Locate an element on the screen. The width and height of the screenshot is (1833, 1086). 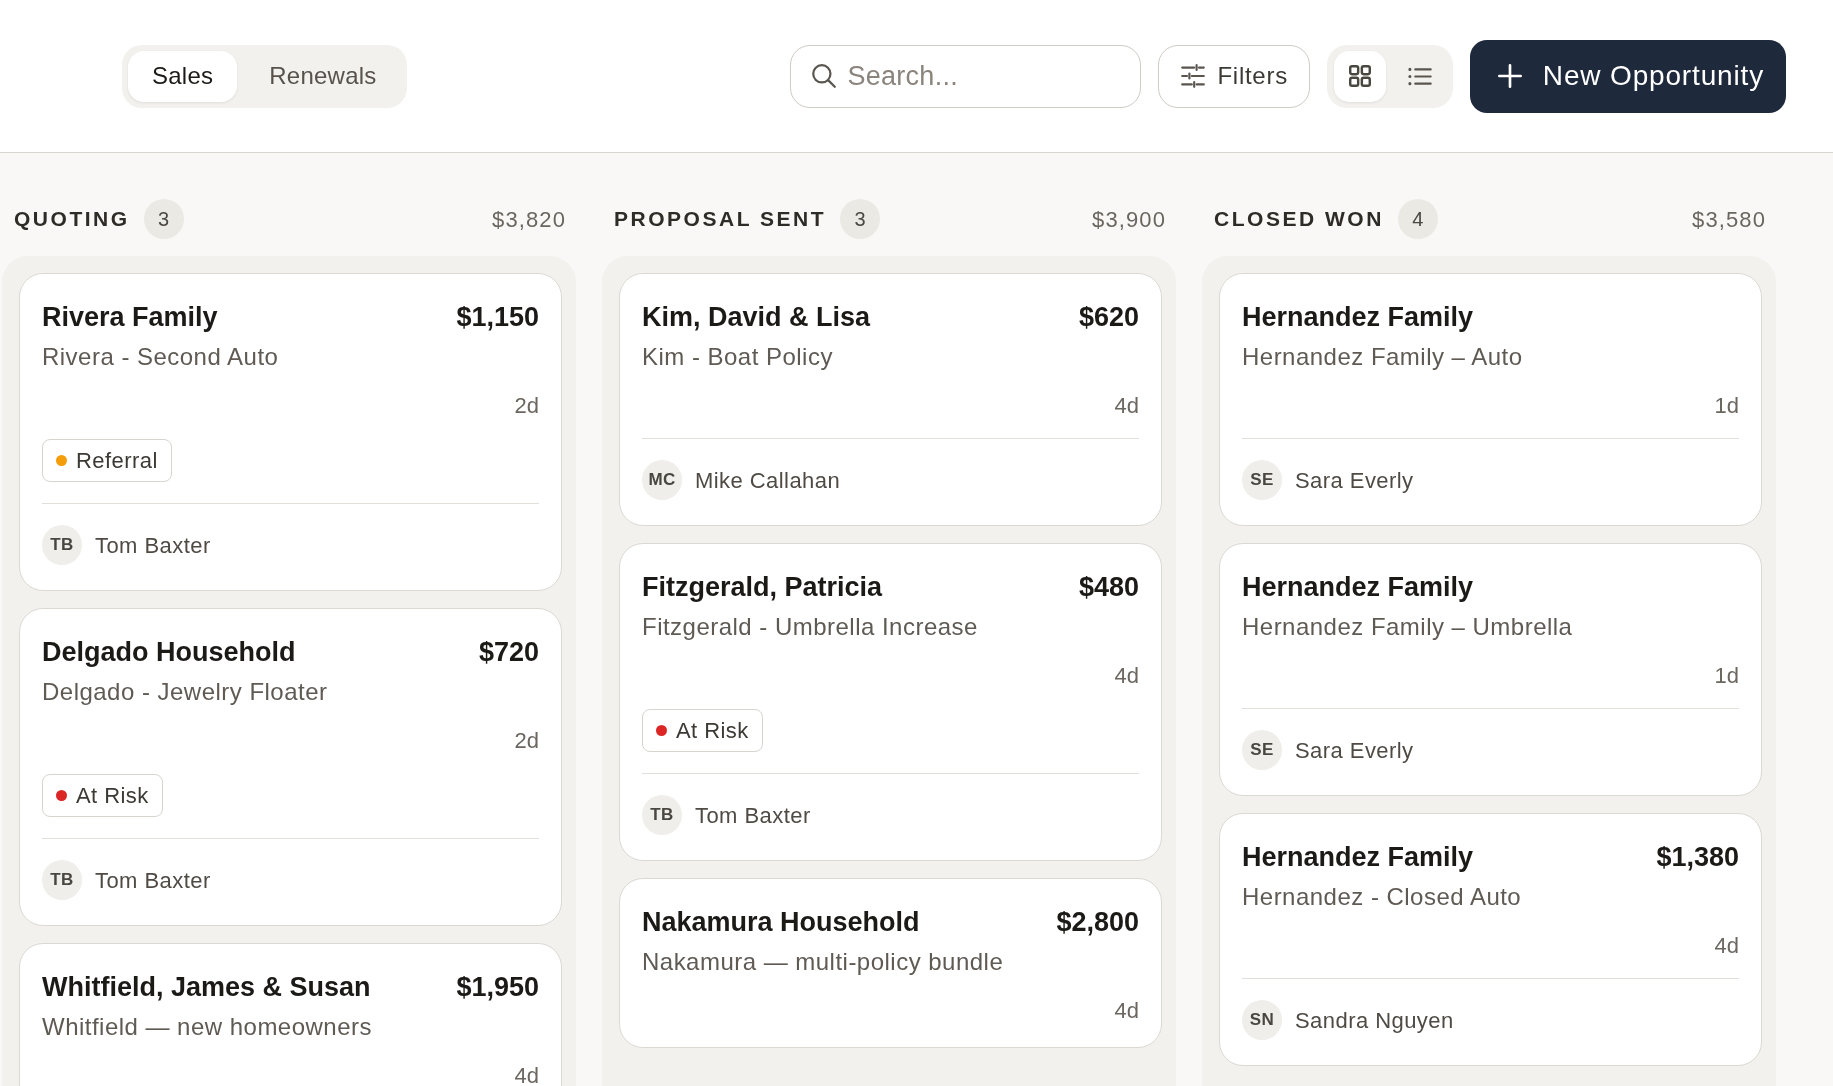
opportunity-description: Hernandez Family – Auto is located at coordinates (1382, 356).